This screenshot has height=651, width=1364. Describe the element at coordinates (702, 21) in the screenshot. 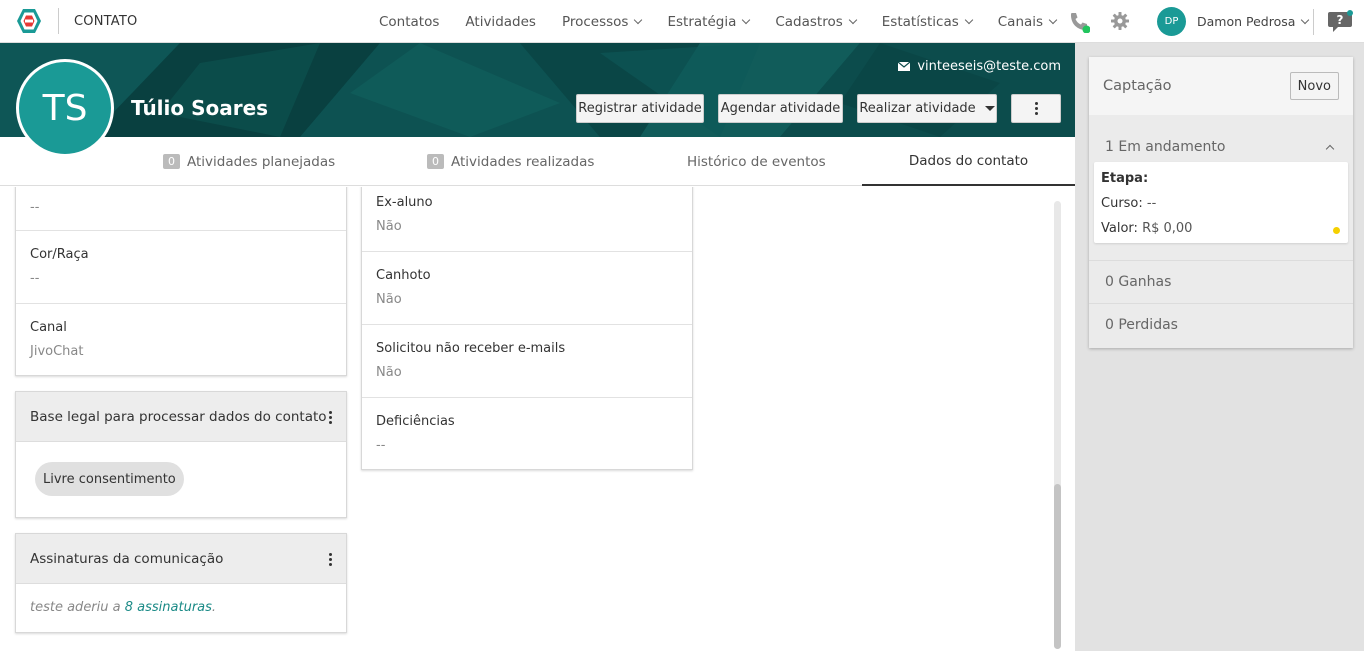

I see `nav-label: Estratégia` at that location.